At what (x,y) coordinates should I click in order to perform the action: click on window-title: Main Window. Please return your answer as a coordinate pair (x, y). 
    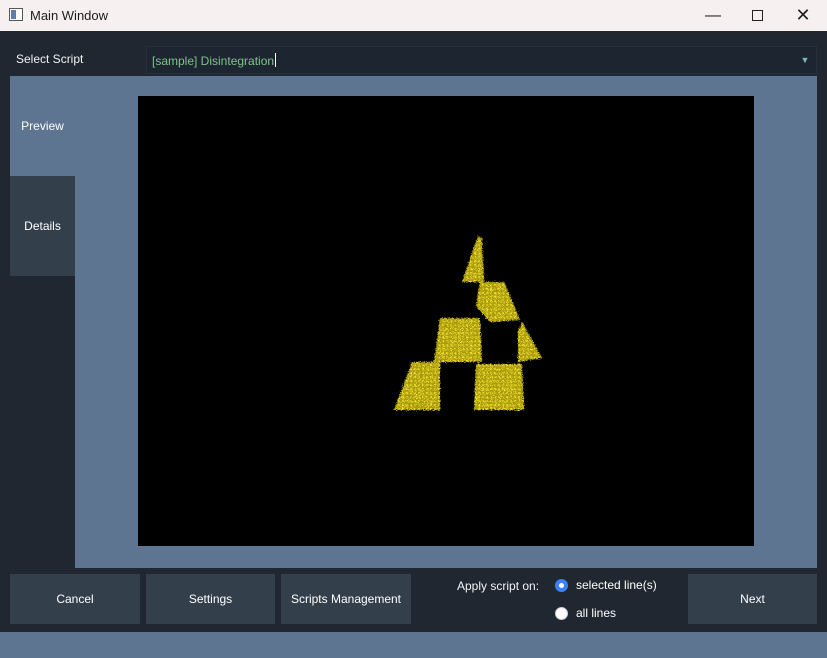
    Looking at the image, I should click on (69, 15).